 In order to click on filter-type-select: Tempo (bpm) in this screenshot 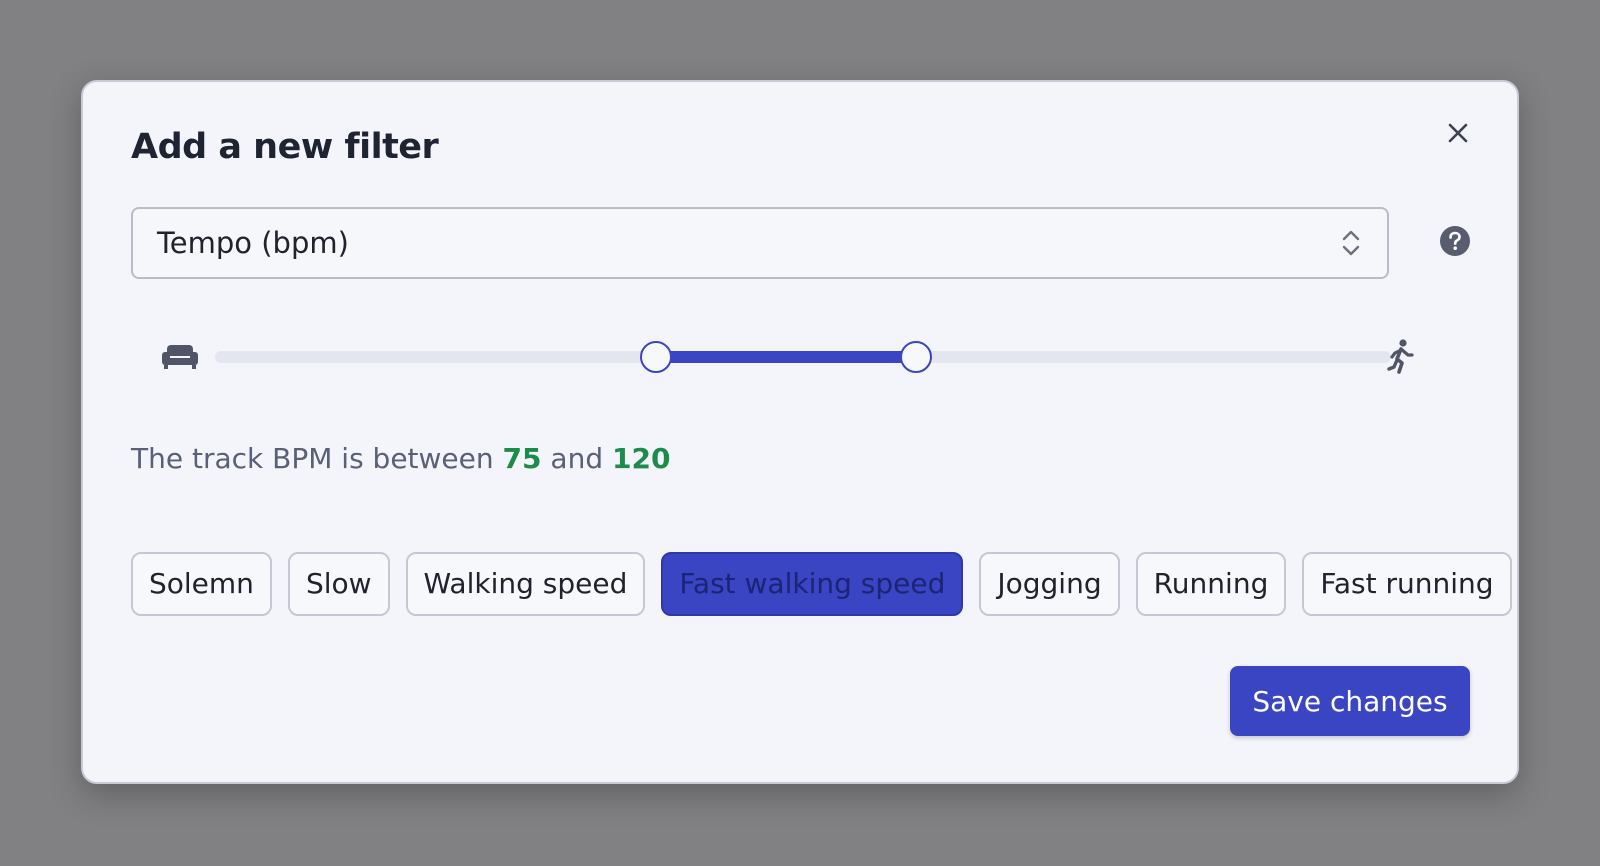, I will do `click(760, 243)`.